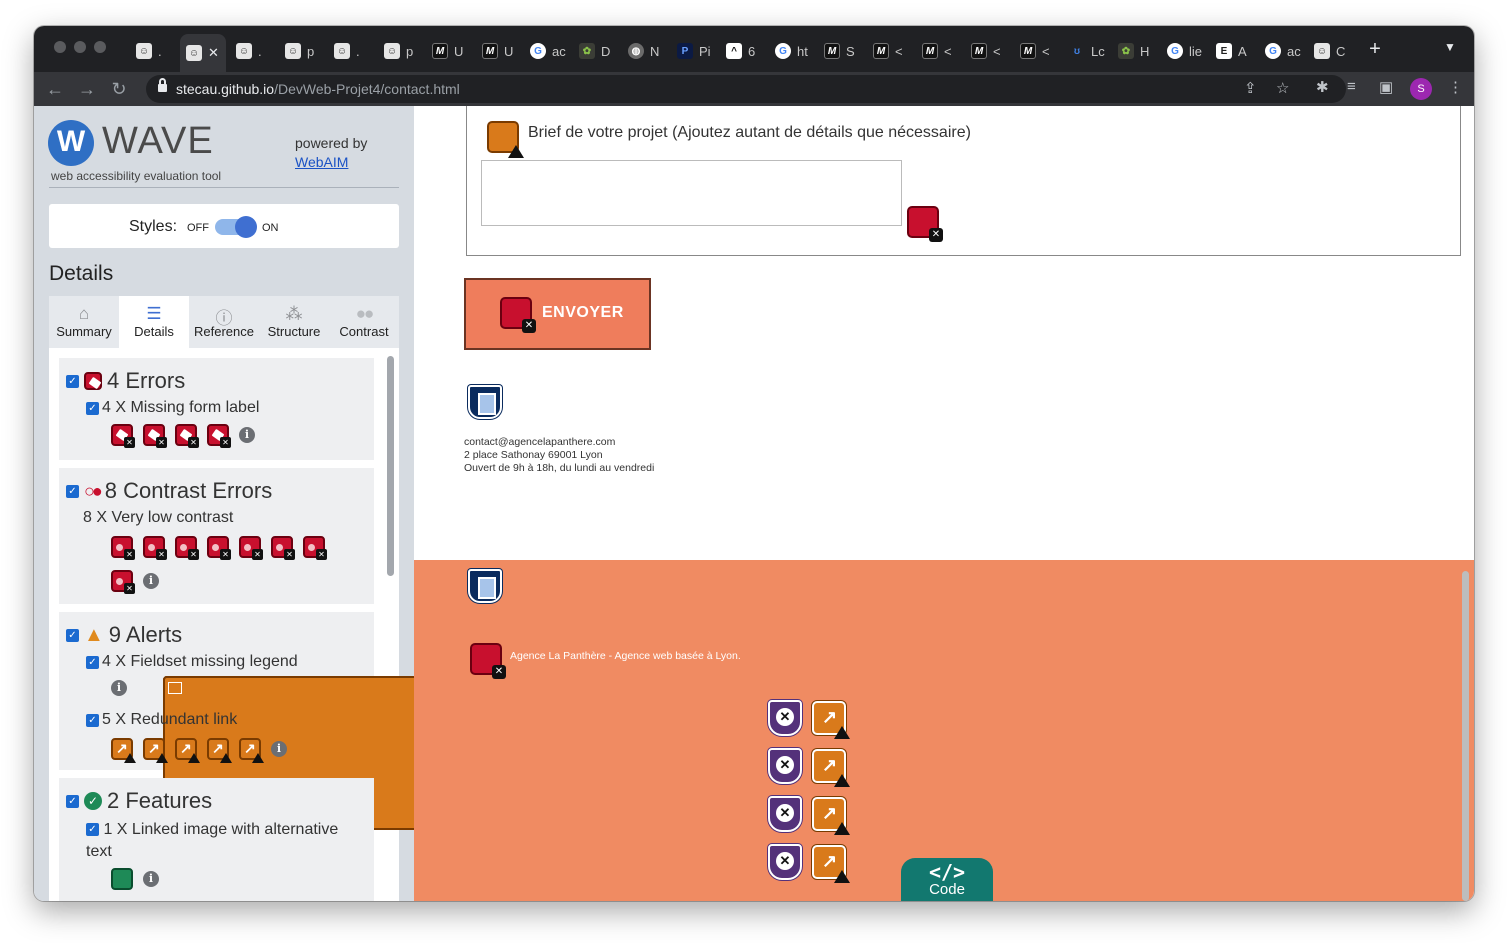  Describe the element at coordinates (1386, 87) in the screenshot. I see `side-panel-icon: ▣` at that location.